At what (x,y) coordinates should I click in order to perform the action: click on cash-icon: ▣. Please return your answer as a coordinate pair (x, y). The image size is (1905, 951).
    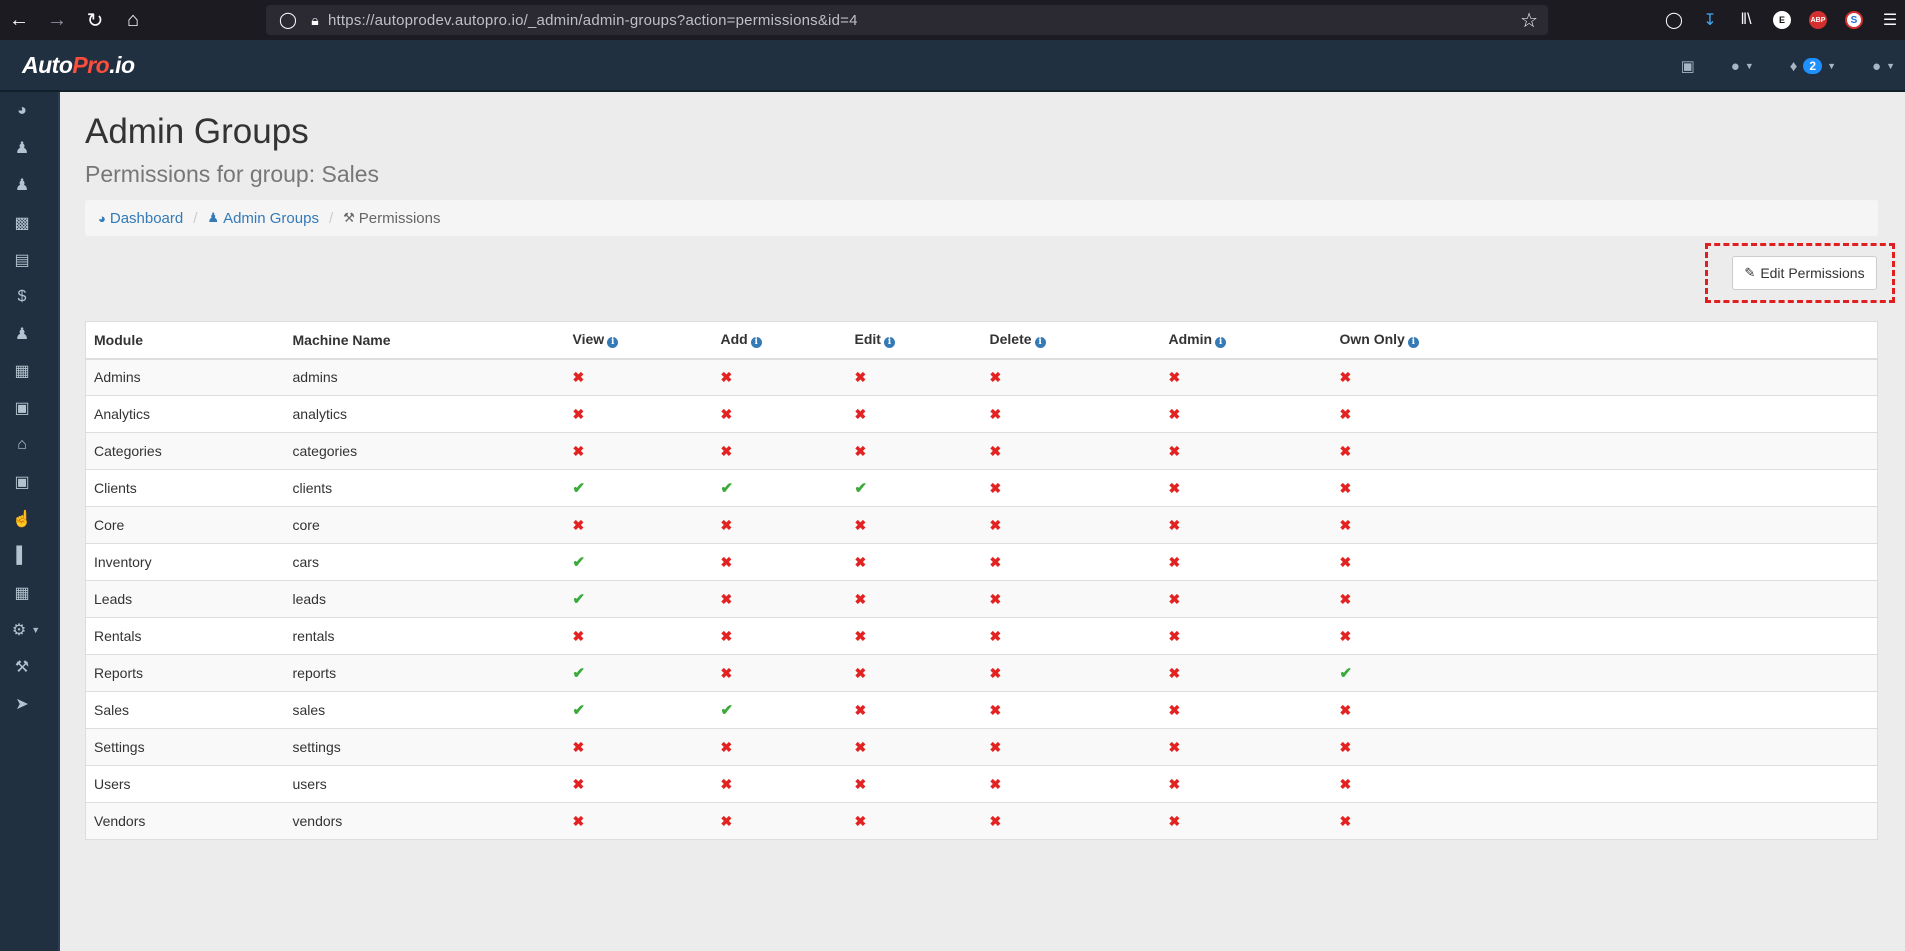
    Looking at the image, I should click on (22, 482).